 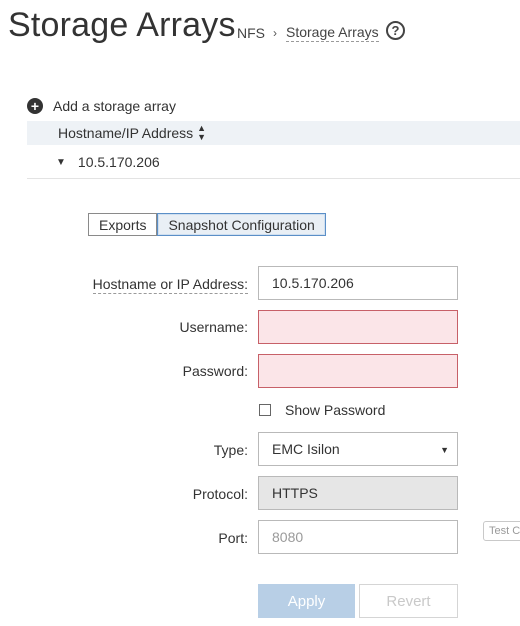 I want to click on page-title: Storage Arrays, so click(x=122, y=25).